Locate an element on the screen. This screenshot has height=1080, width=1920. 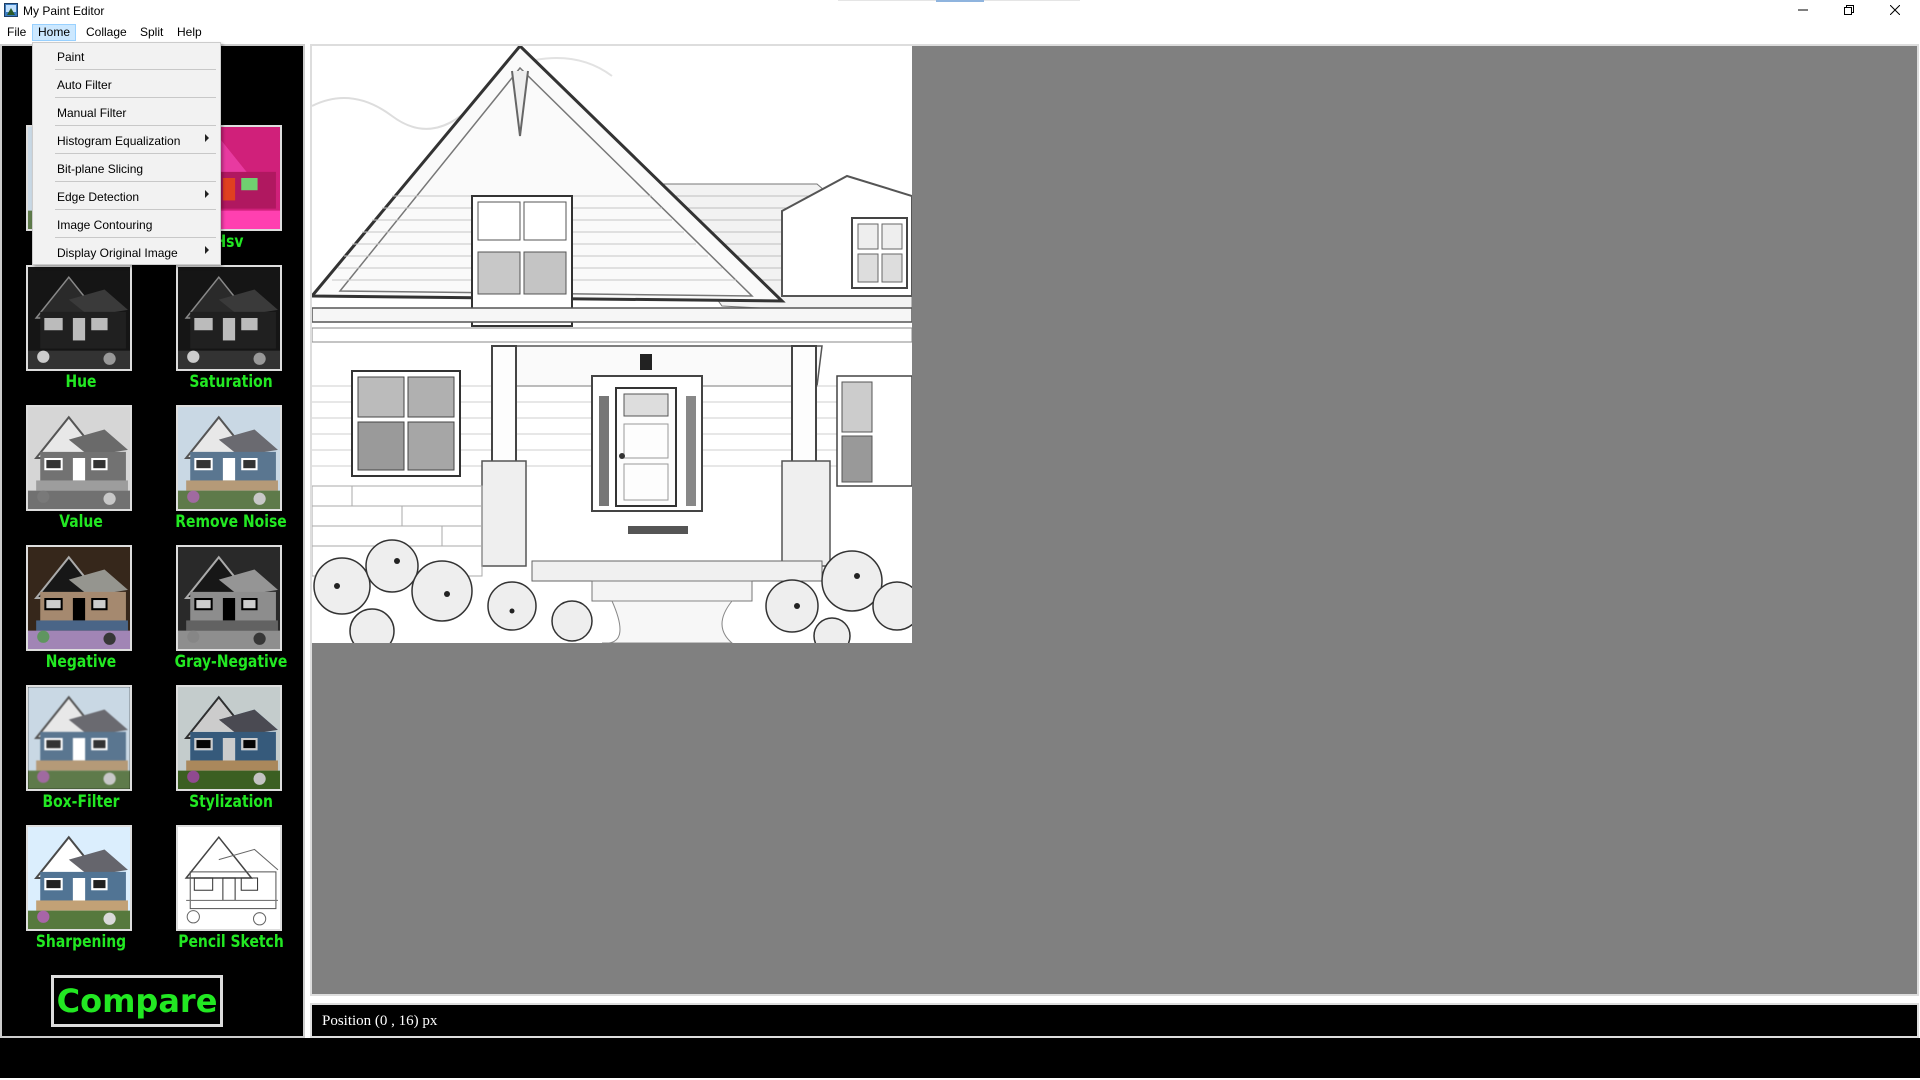
menu-collage: Collage is located at coordinates (106, 32).